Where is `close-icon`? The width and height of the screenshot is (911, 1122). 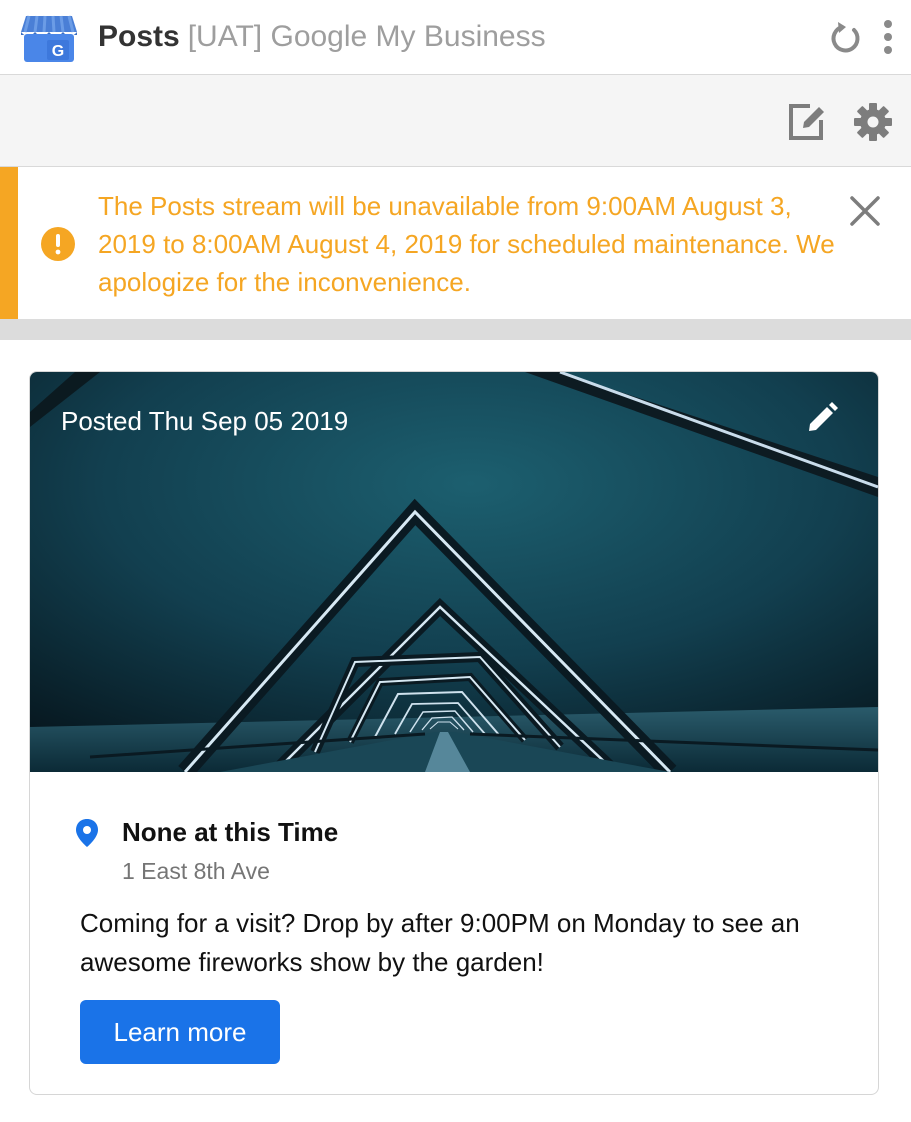 close-icon is located at coordinates (865, 211).